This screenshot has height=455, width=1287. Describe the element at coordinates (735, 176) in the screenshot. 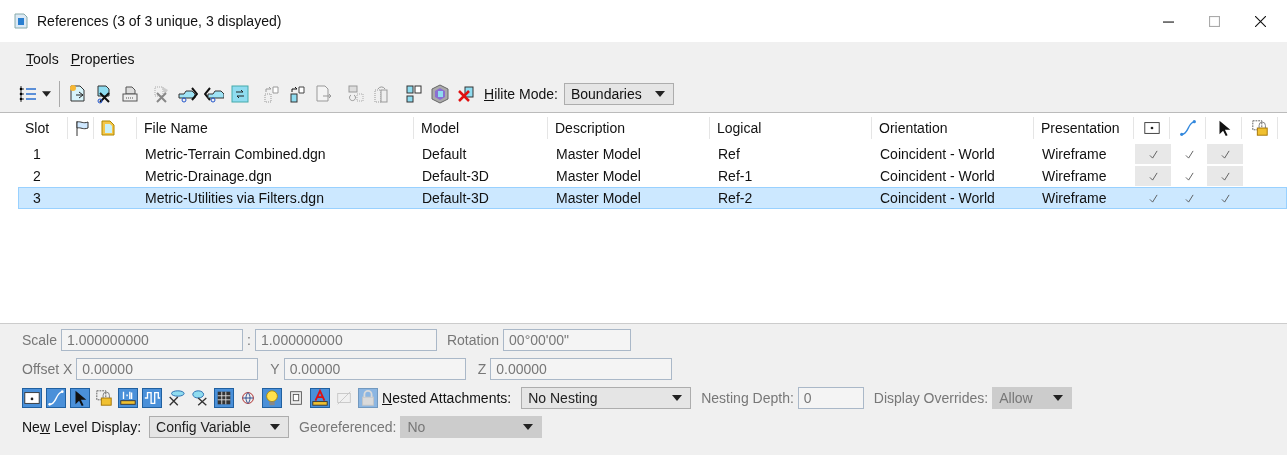

I see `table-cell-text: Ref-1` at that location.